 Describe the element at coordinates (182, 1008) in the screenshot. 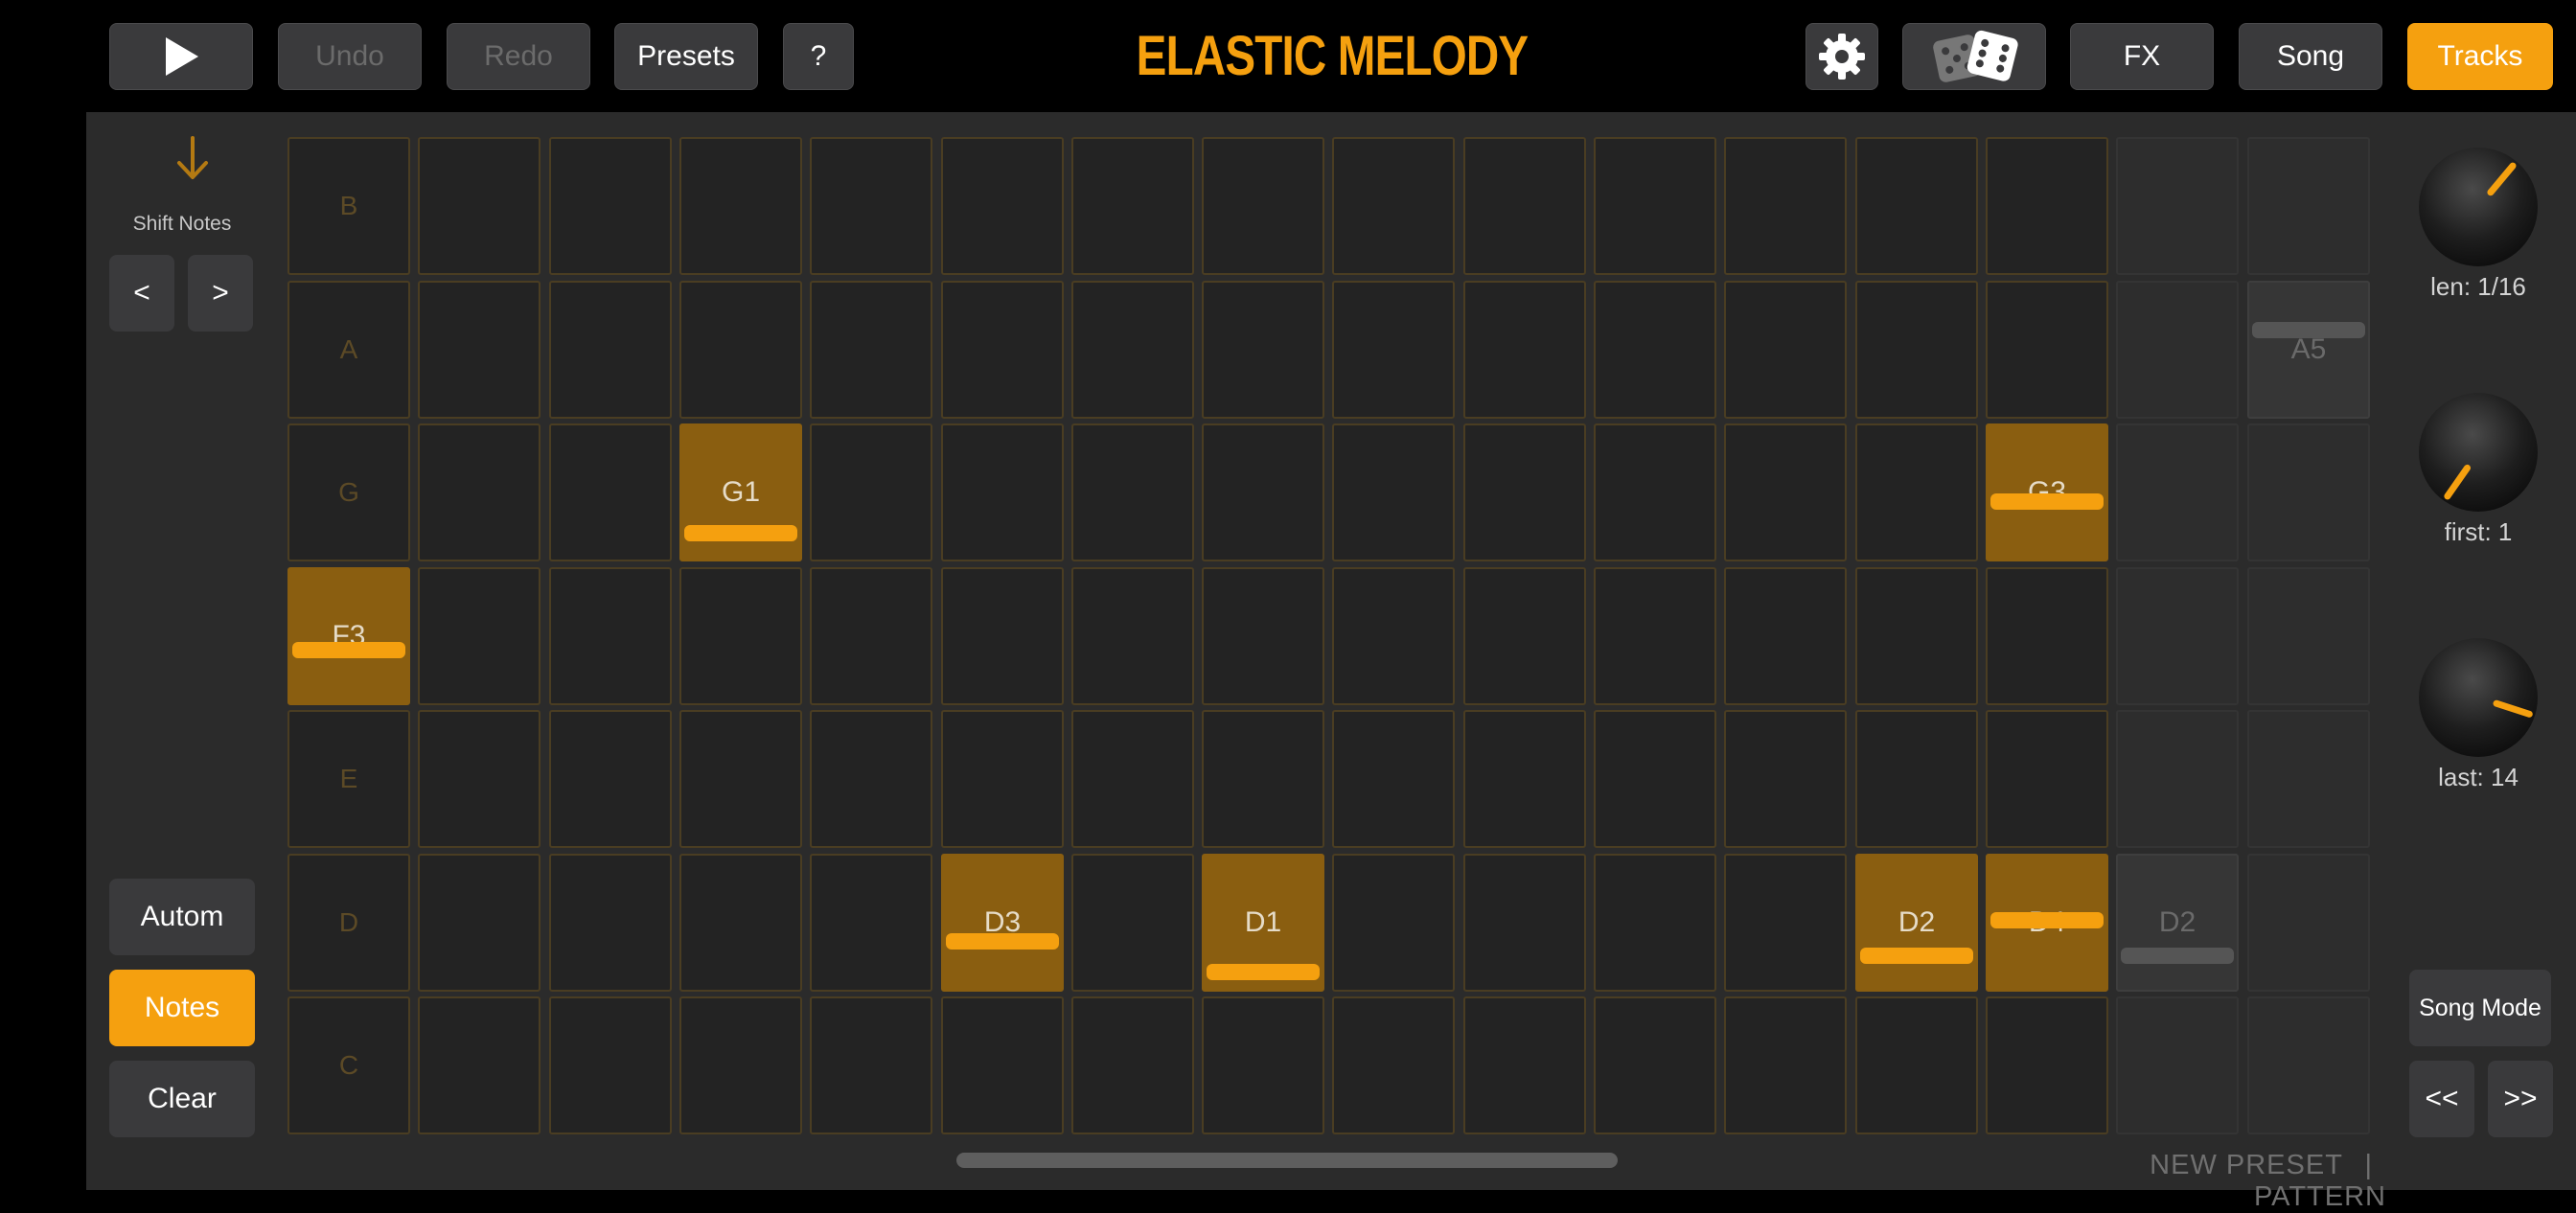

I see `notes-button: Notes` at that location.